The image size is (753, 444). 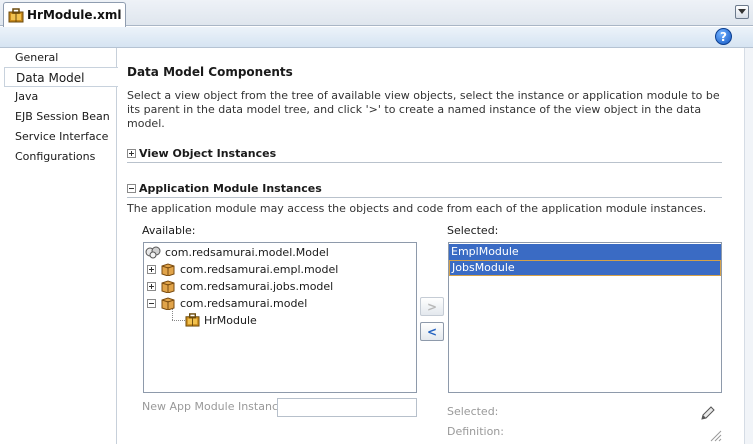 I want to click on view-object-instances-header: View Object Instances, so click(x=424, y=155).